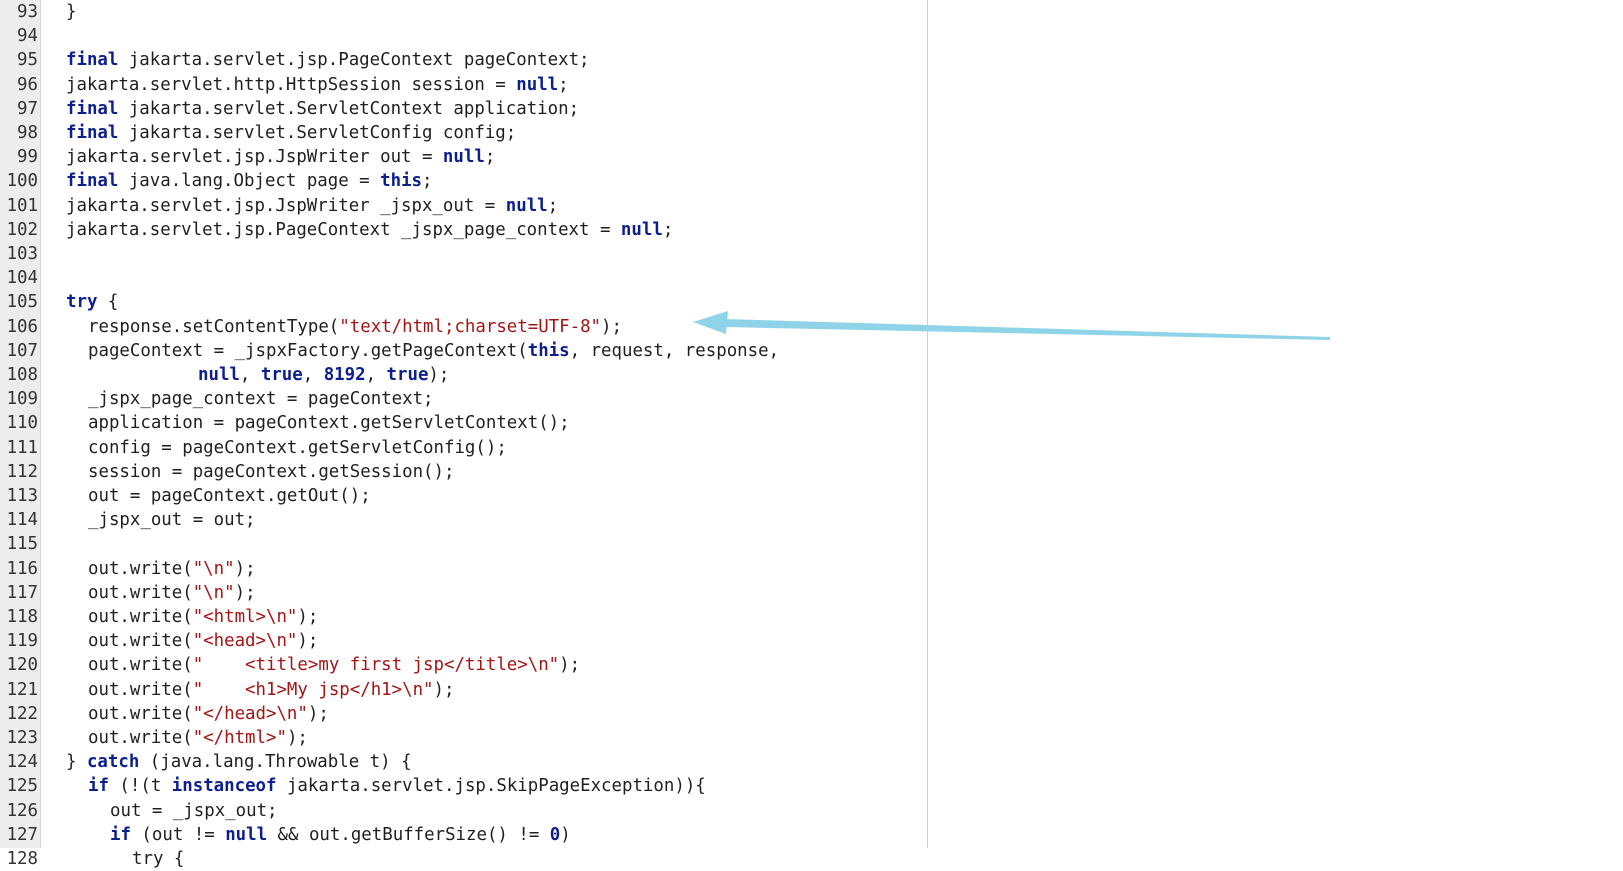  Describe the element at coordinates (565, 834) in the screenshot. I see `code-token: )` at that location.